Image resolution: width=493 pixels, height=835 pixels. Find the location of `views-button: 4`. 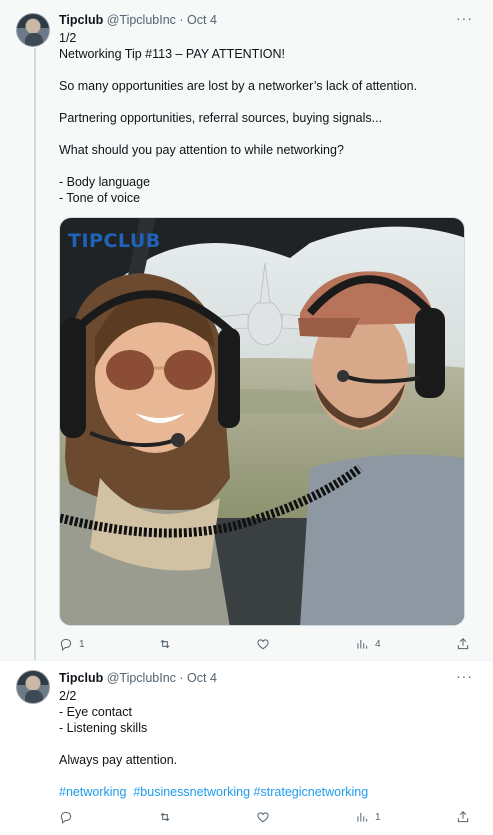

views-button: 4 is located at coordinates (368, 644).